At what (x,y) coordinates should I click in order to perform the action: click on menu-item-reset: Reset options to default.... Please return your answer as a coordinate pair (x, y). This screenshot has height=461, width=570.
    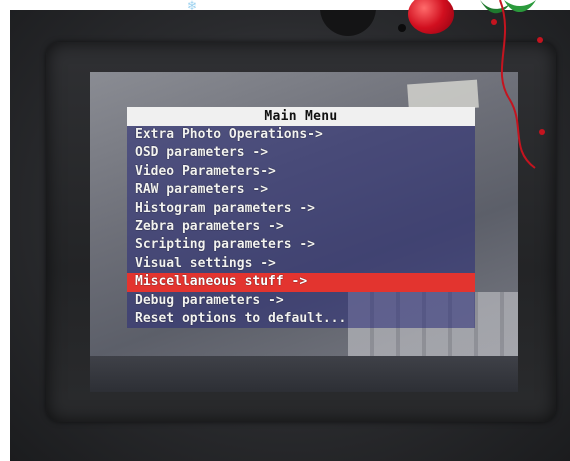
    Looking at the image, I should click on (301, 319).